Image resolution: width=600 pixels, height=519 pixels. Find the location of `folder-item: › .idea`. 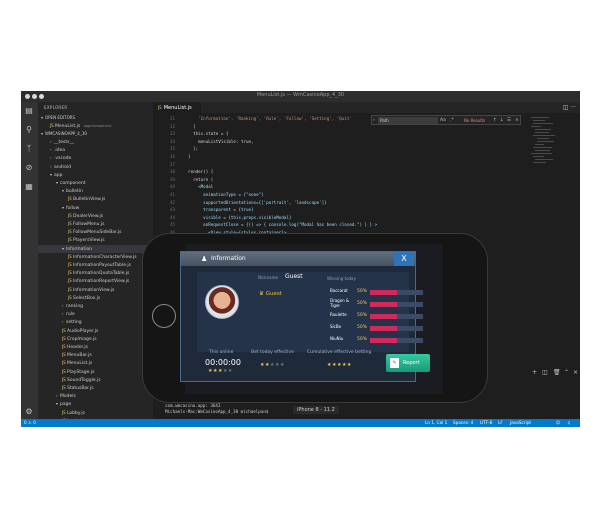

folder-item: › .idea is located at coordinates (95, 150).